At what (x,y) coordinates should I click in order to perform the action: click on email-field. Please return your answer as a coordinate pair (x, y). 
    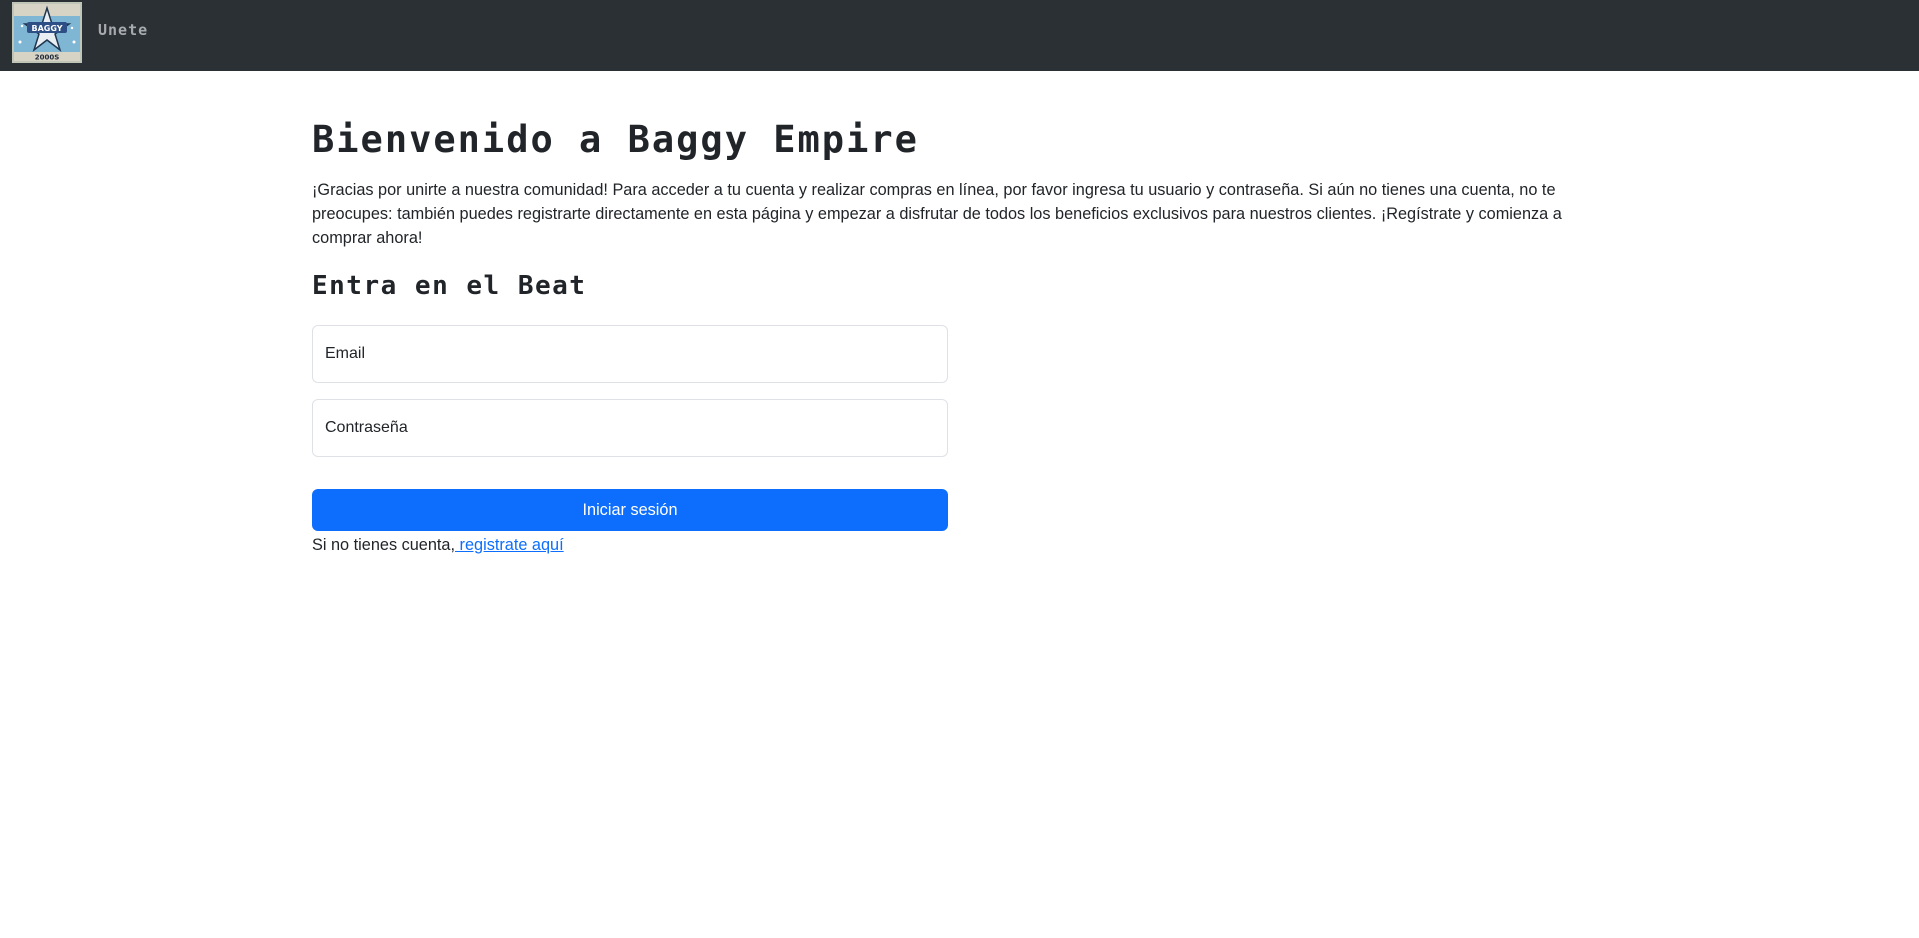
    Looking at the image, I should click on (630, 354).